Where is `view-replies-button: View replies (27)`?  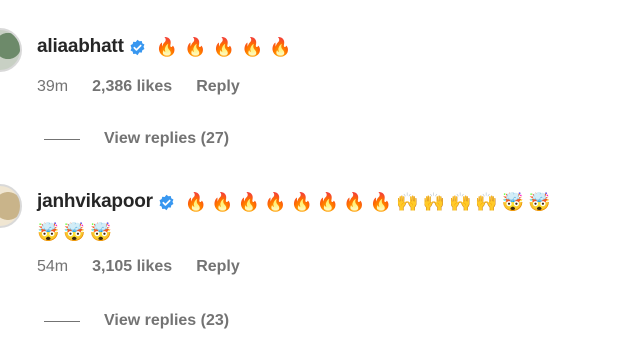 view-replies-button: View replies (27) is located at coordinates (136, 139).